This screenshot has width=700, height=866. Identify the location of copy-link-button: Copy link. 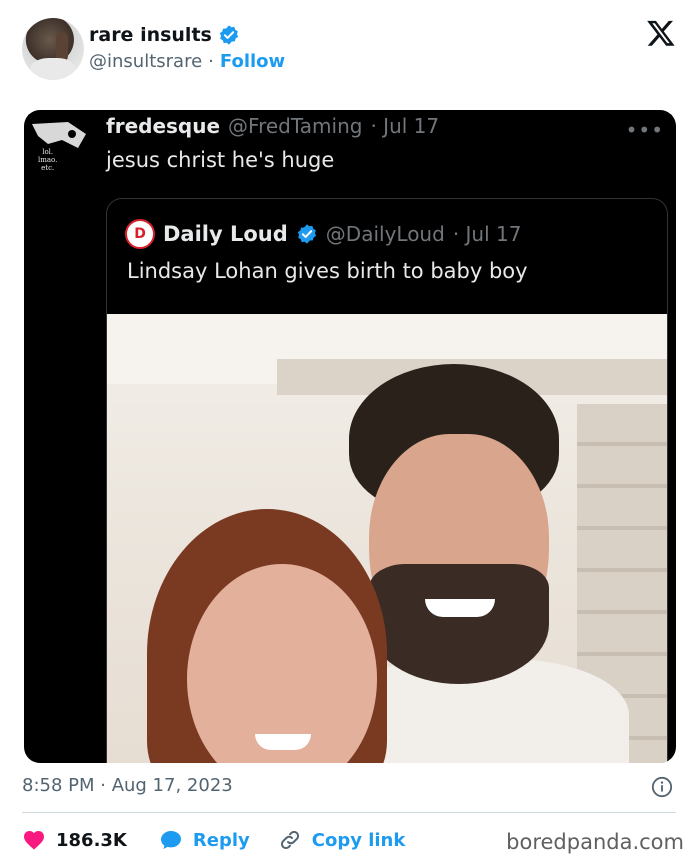
(342, 840).